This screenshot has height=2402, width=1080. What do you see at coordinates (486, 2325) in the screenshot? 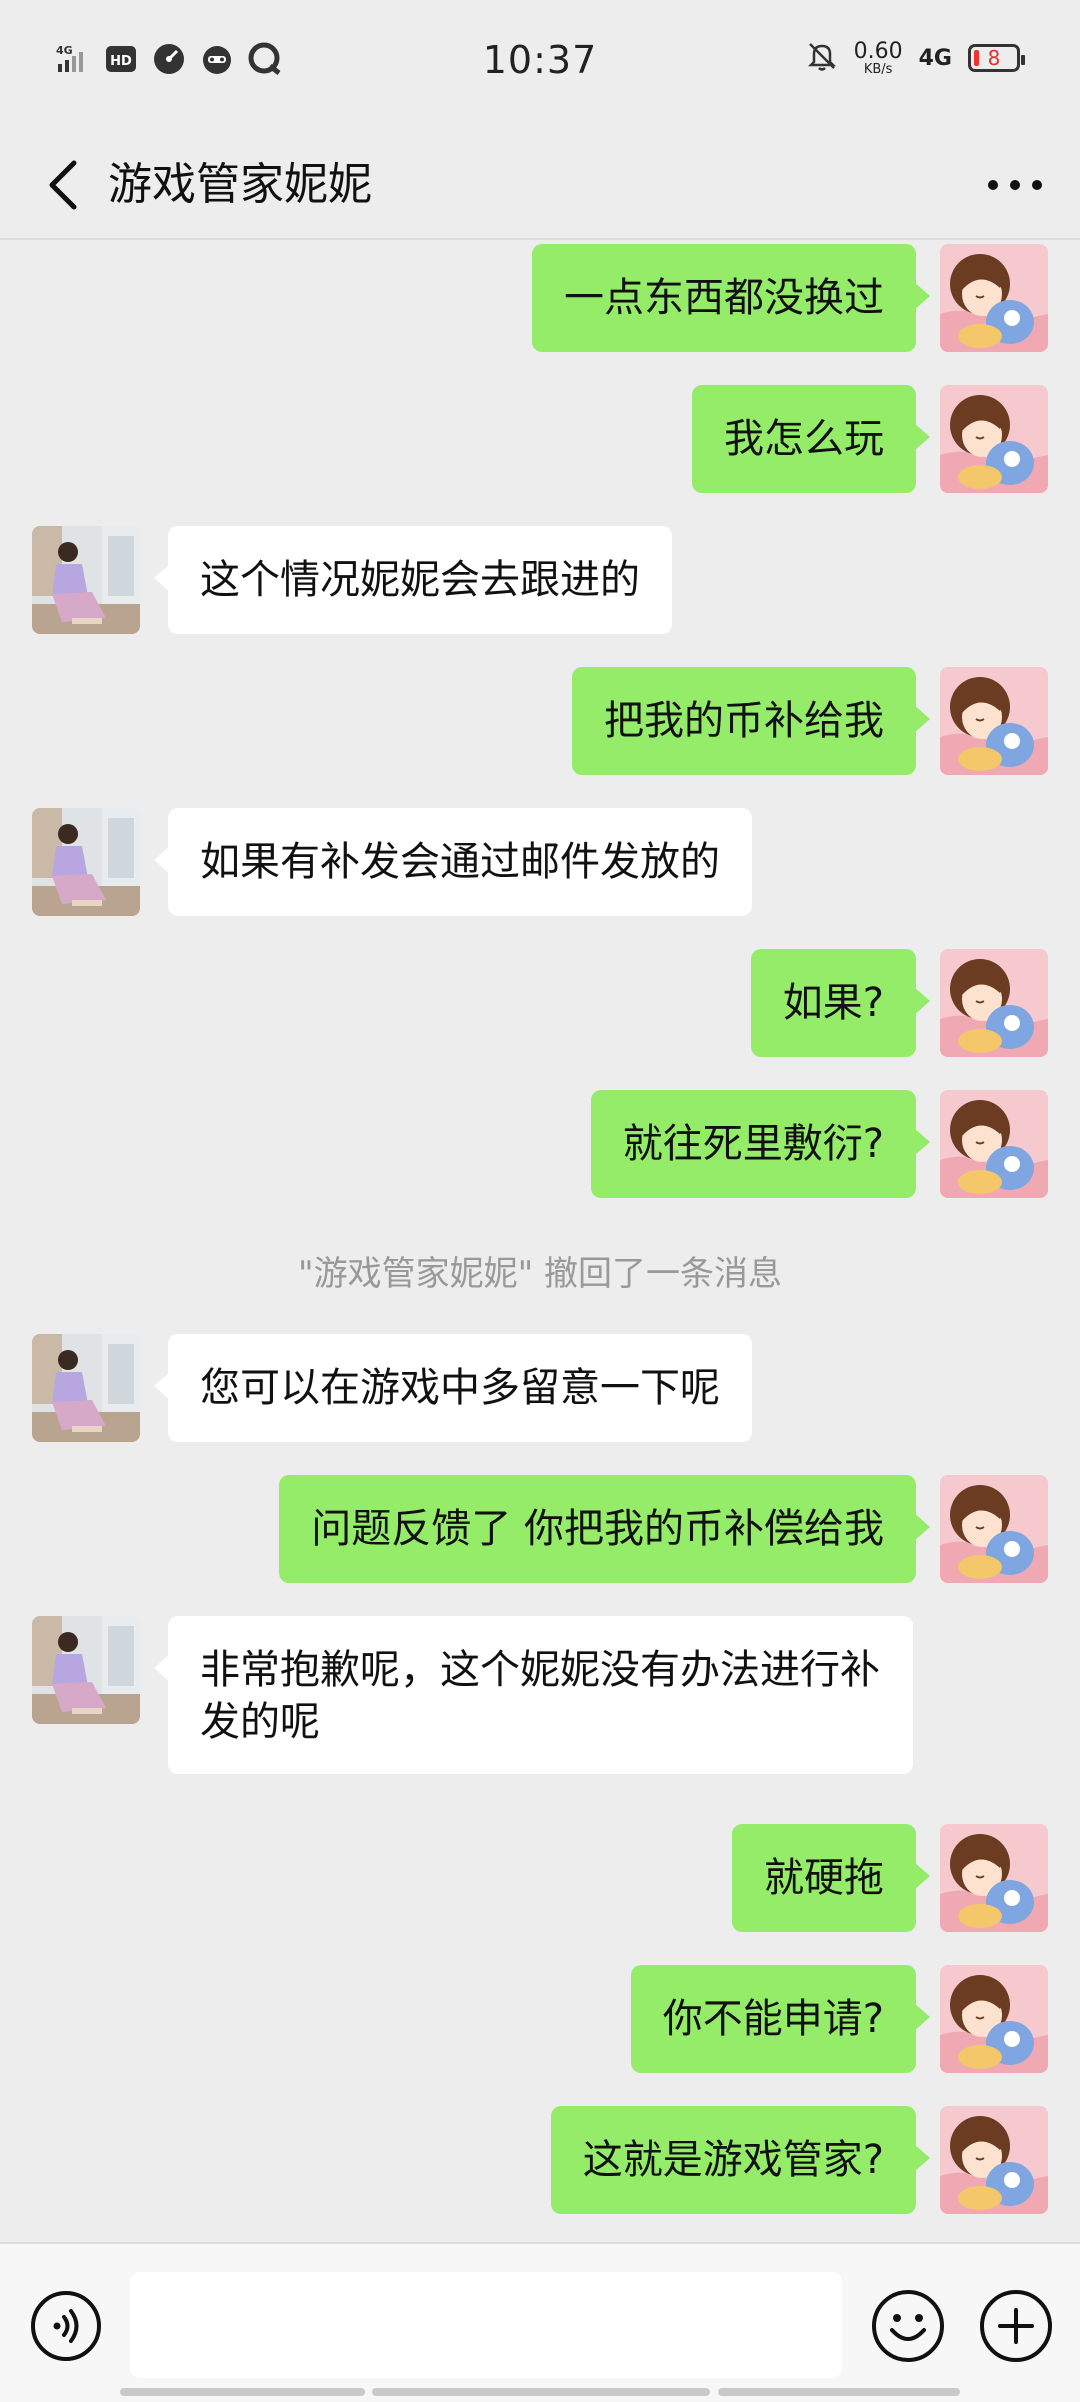
I see `message-input` at bounding box center [486, 2325].